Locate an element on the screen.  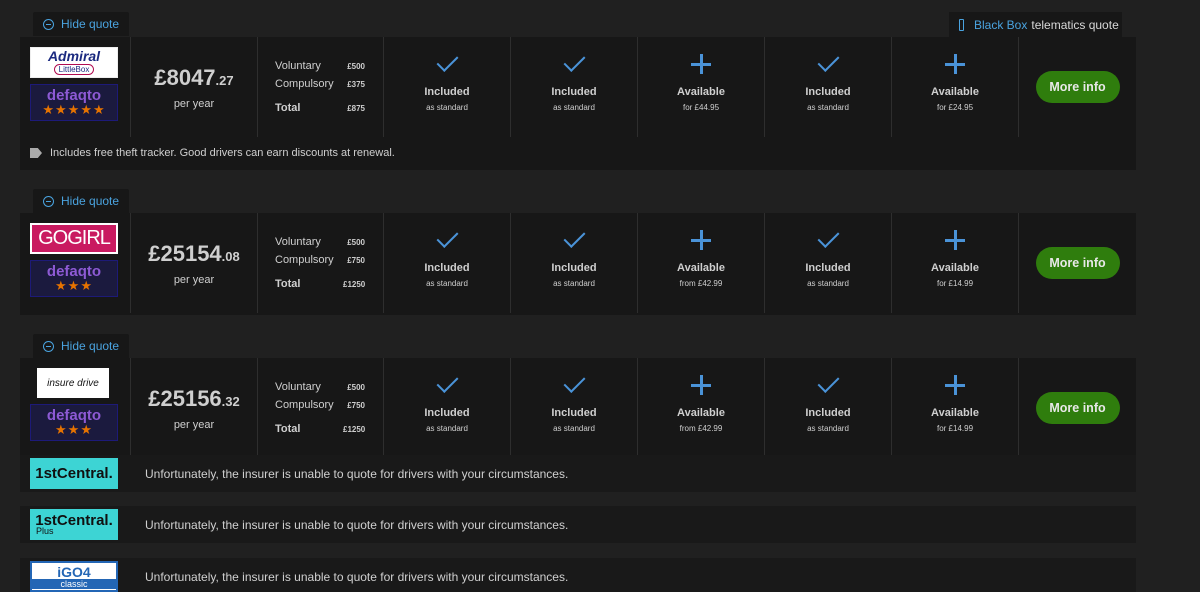
insurer-logo-cell: Admiral LittleBox defaqto ★★★★★ is located at coordinates (75, 87).